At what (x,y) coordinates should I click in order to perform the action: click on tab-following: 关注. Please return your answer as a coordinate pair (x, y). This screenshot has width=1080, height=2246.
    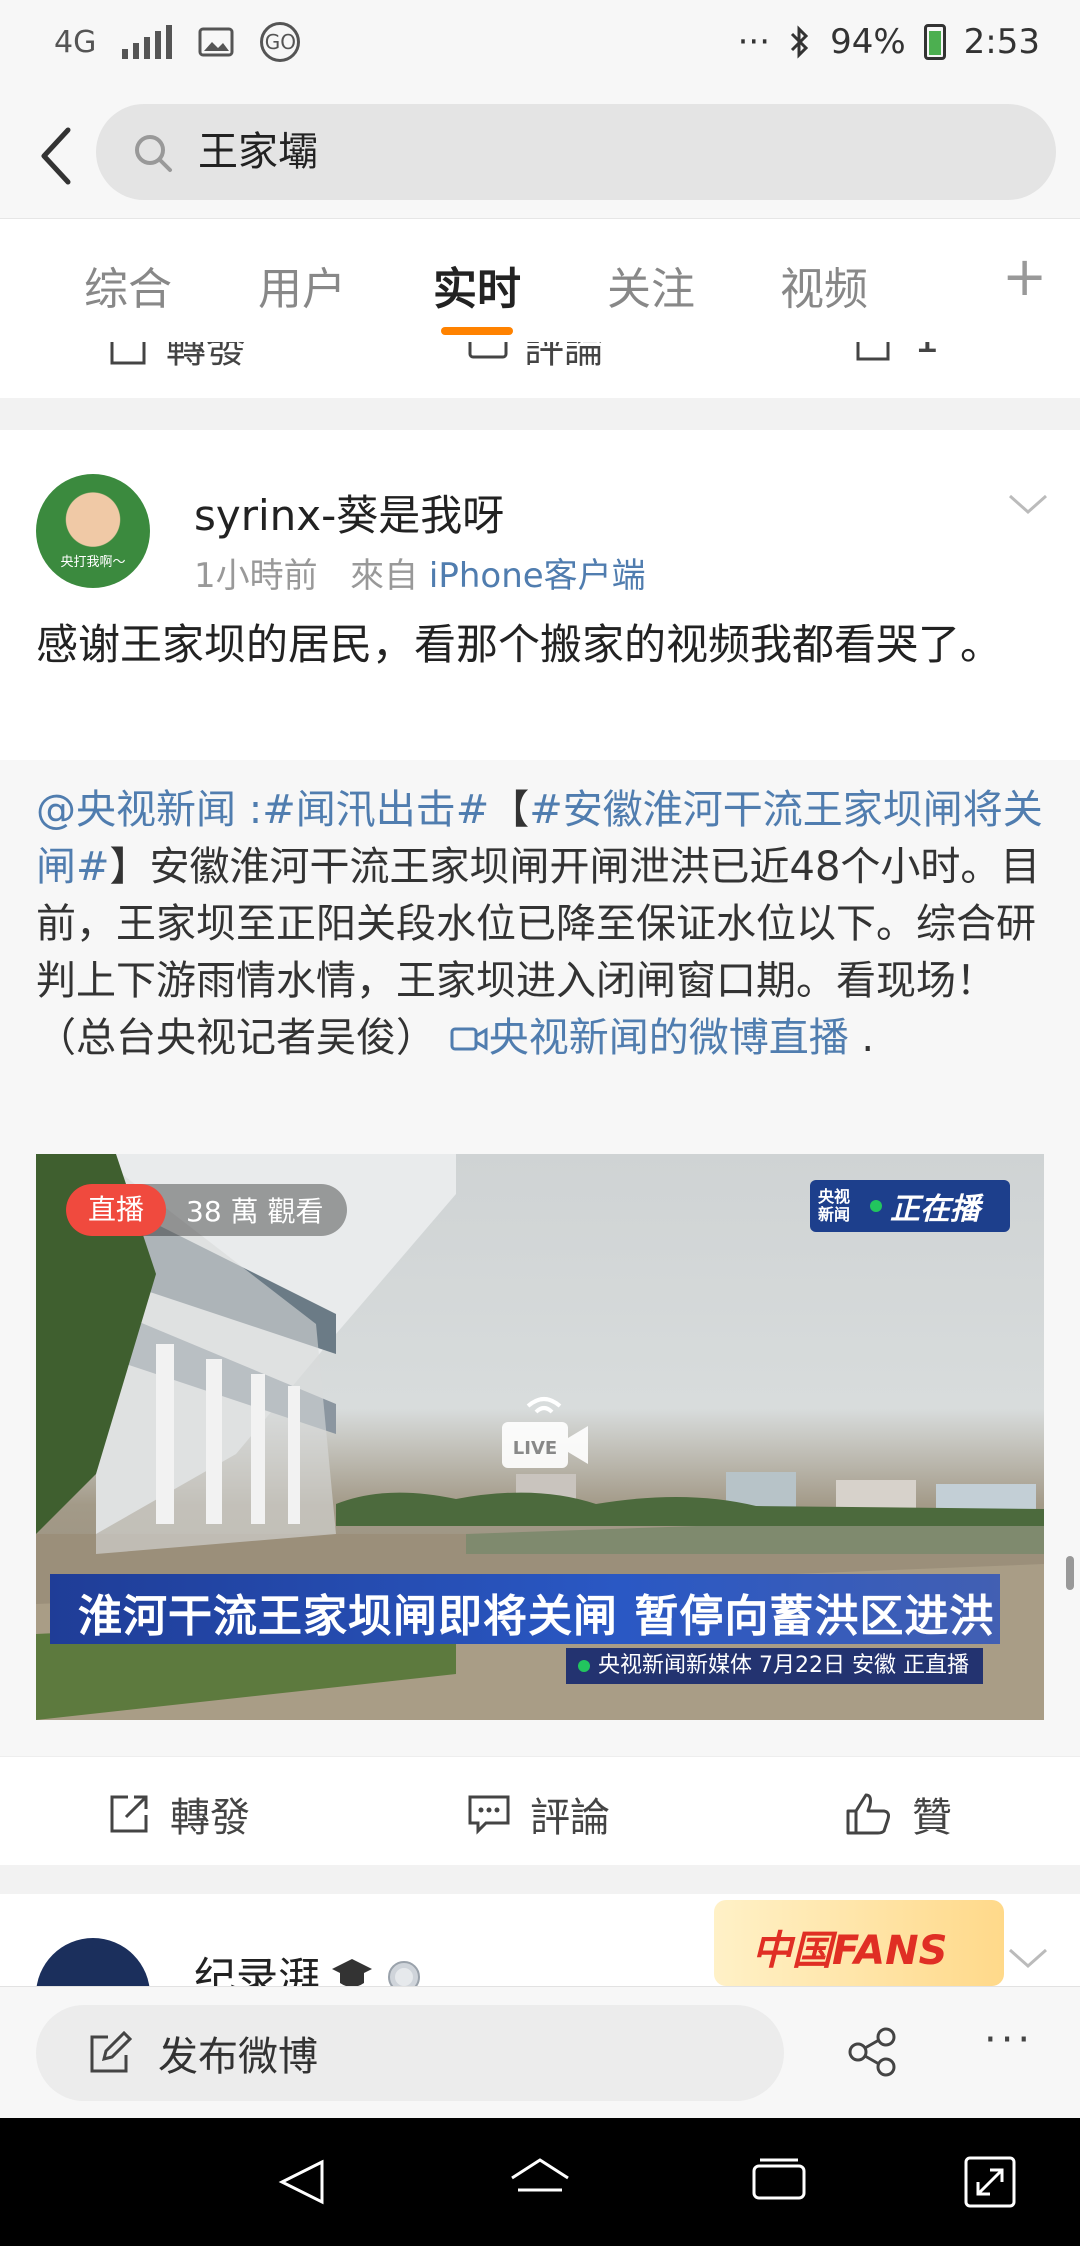
    Looking at the image, I should click on (651, 285).